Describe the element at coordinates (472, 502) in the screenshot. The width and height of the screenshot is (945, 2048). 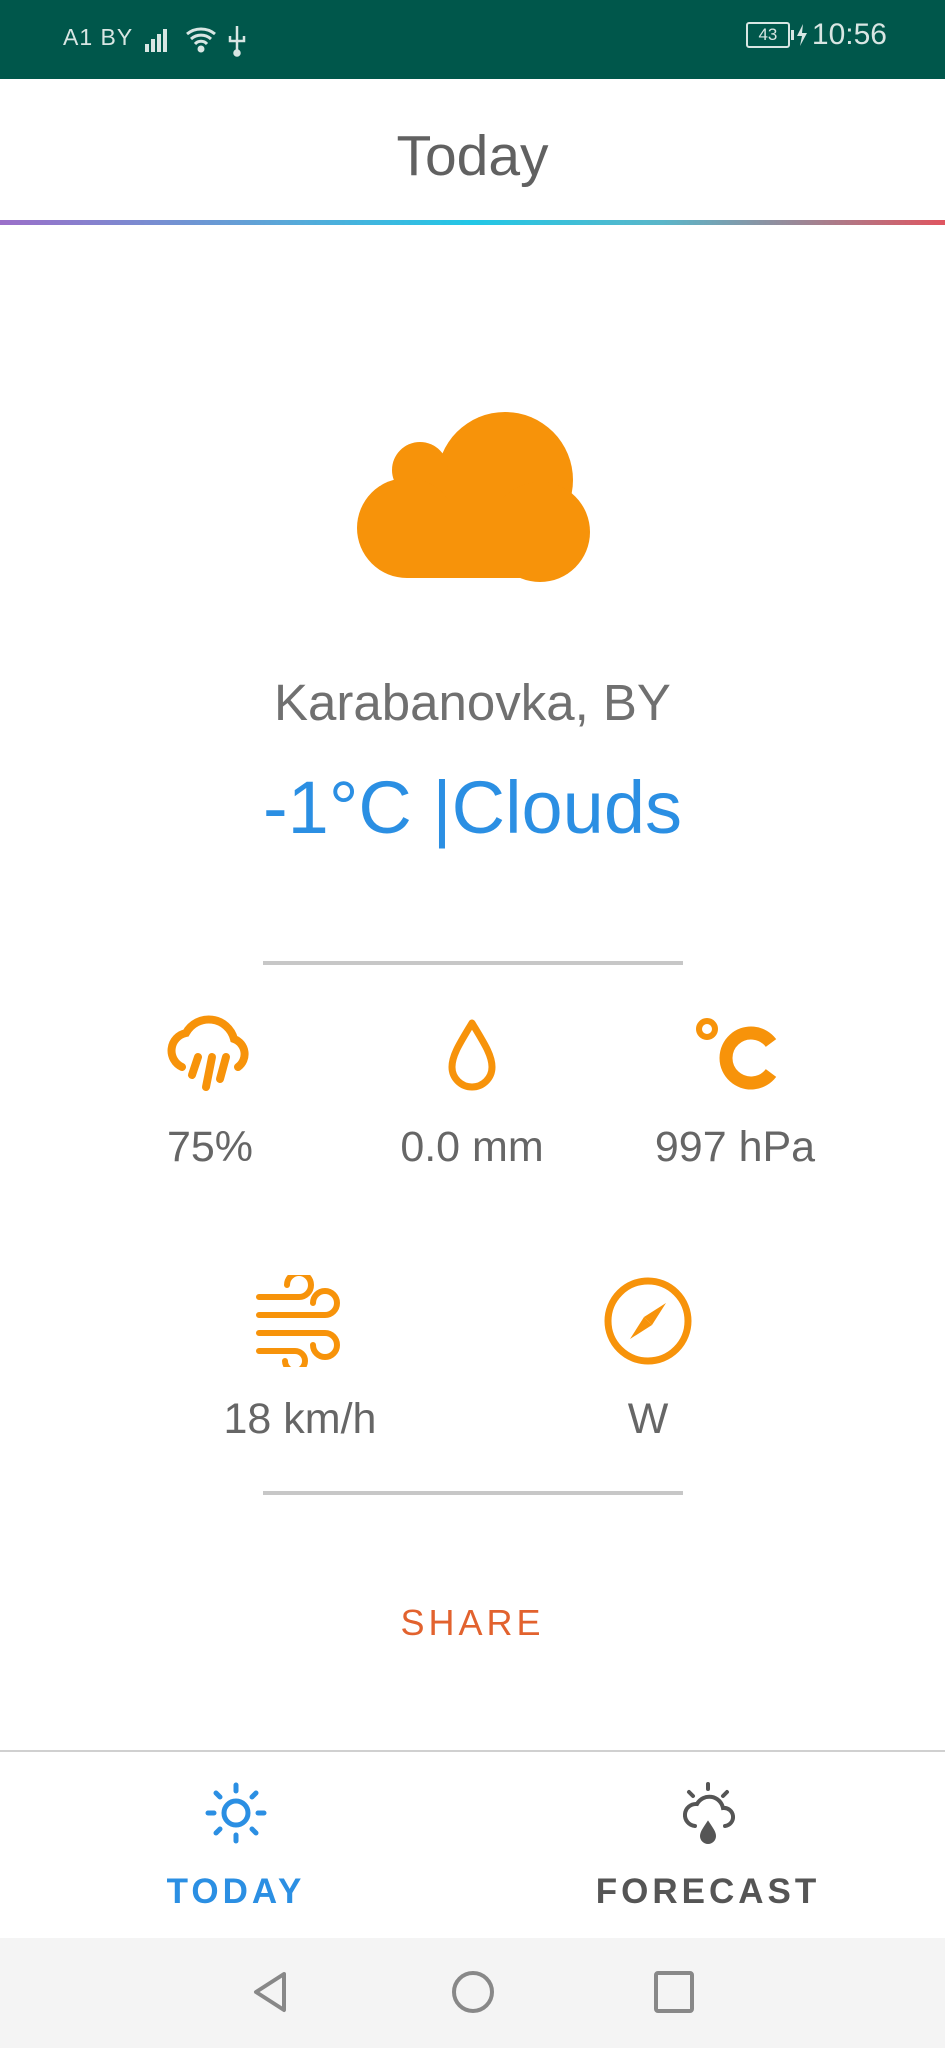
I see `cloud-icon` at that location.